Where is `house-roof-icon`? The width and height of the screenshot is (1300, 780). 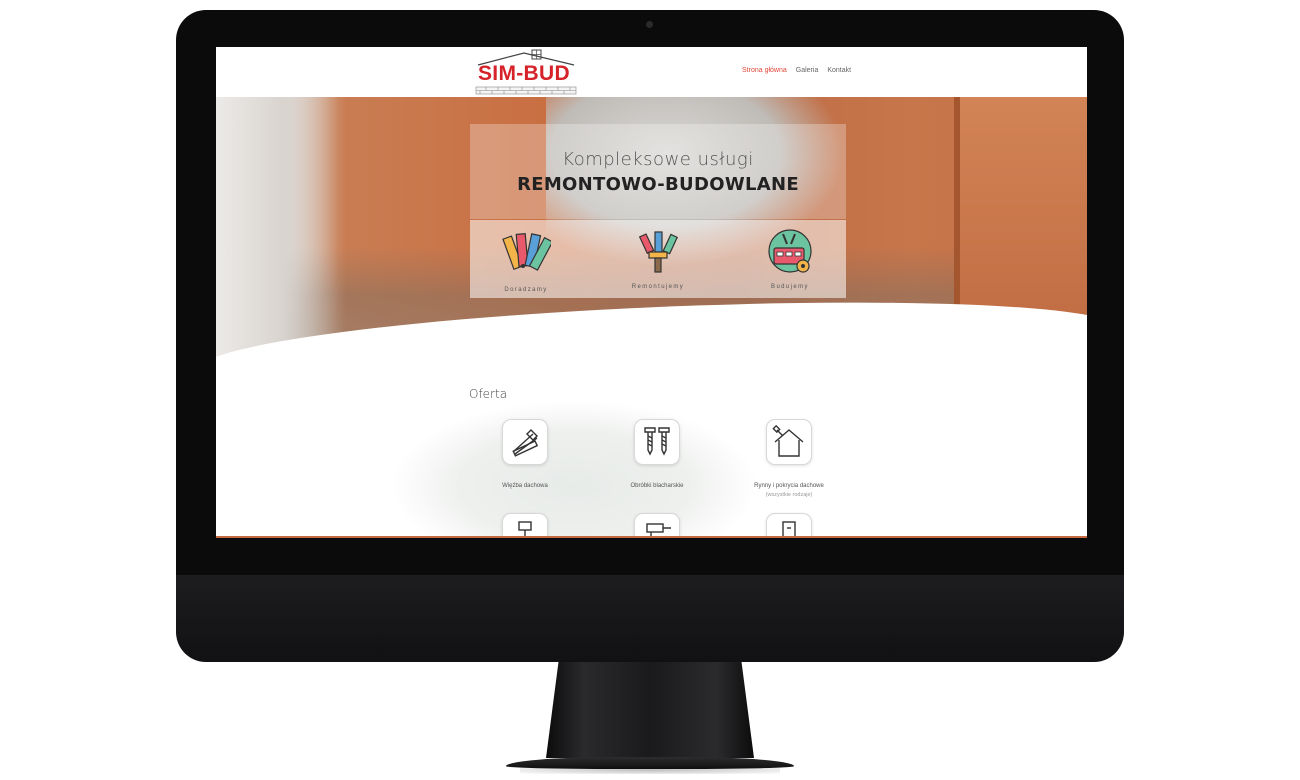 house-roof-icon is located at coordinates (788, 440).